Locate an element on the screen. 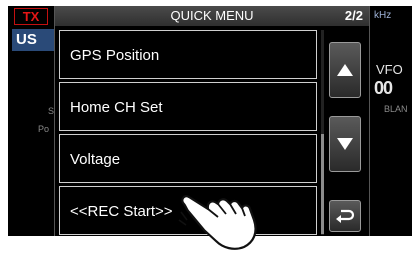 The width and height of the screenshot is (412, 253). menu-item-voltage: Voltage is located at coordinates (188, 158).